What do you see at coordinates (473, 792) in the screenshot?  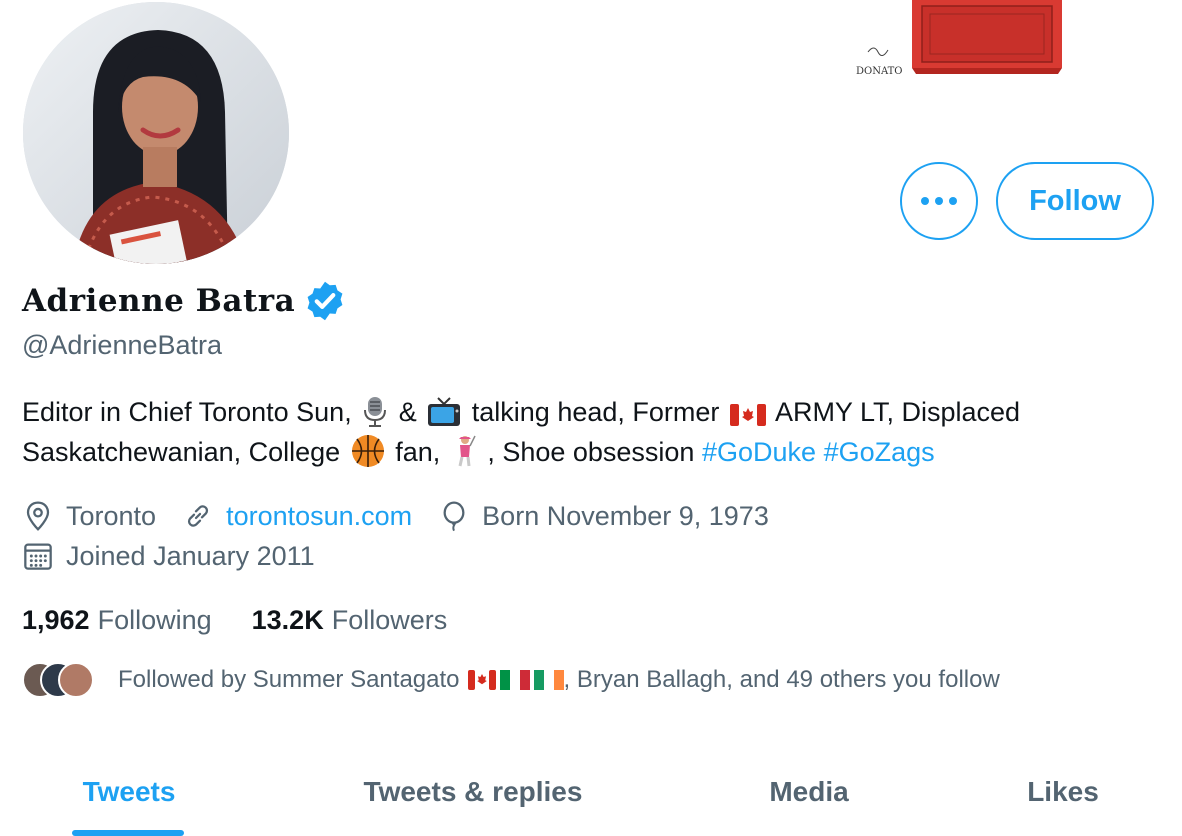 I see `tab-tweets-and-replies: Tweets & replies` at bounding box center [473, 792].